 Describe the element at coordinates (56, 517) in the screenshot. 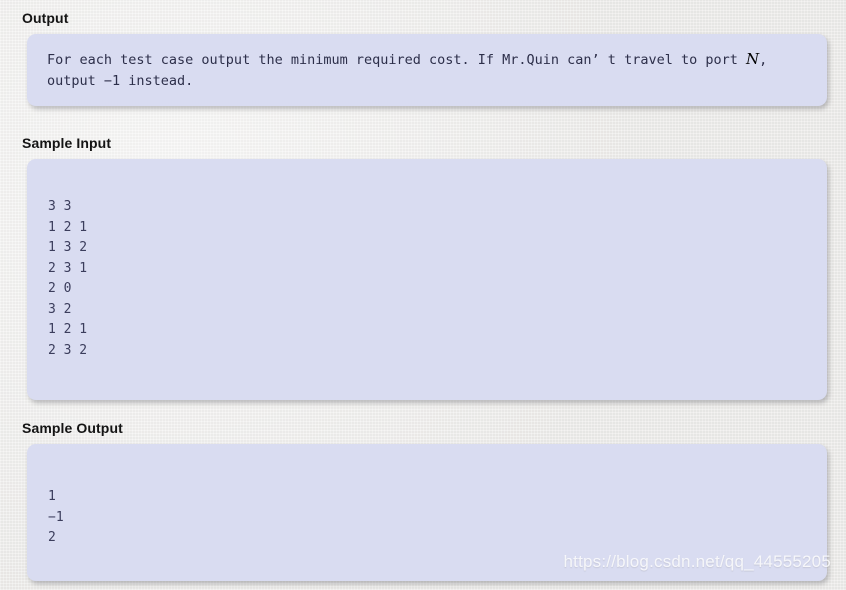

I see `sample-output-code: 1 −1 2` at that location.